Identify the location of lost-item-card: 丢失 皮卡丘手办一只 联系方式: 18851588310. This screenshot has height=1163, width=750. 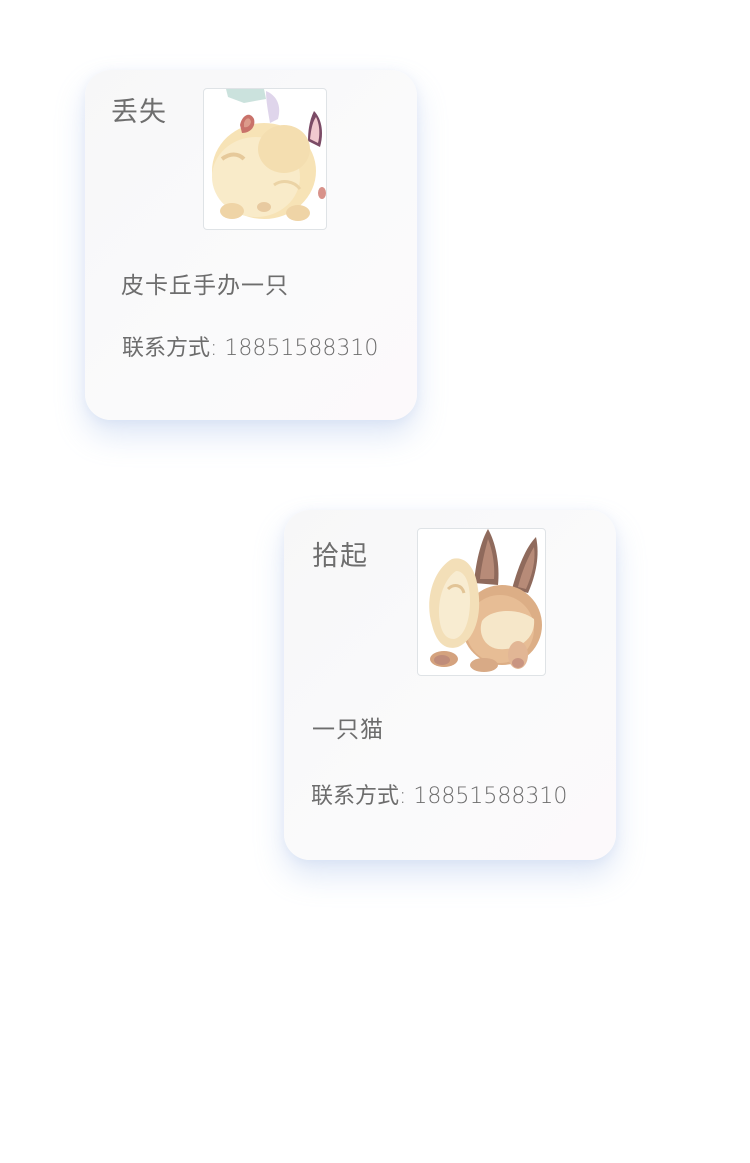
(251, 245).